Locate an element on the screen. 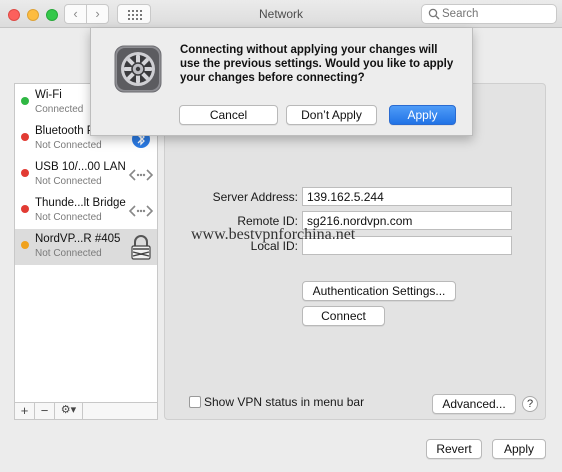 The width and height of the screenshot is (562, 472). help-button: ? is located at coordinates (530, 404).